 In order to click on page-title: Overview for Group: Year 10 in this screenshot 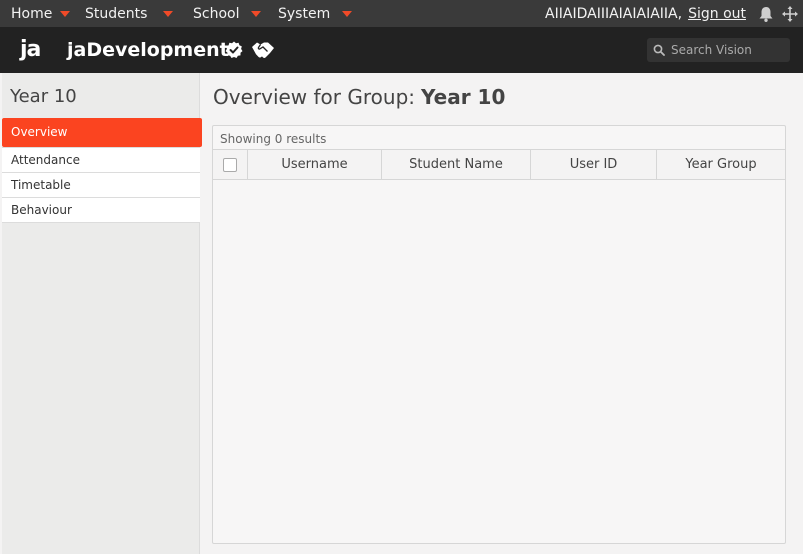, I will do `click(359, 97)`.